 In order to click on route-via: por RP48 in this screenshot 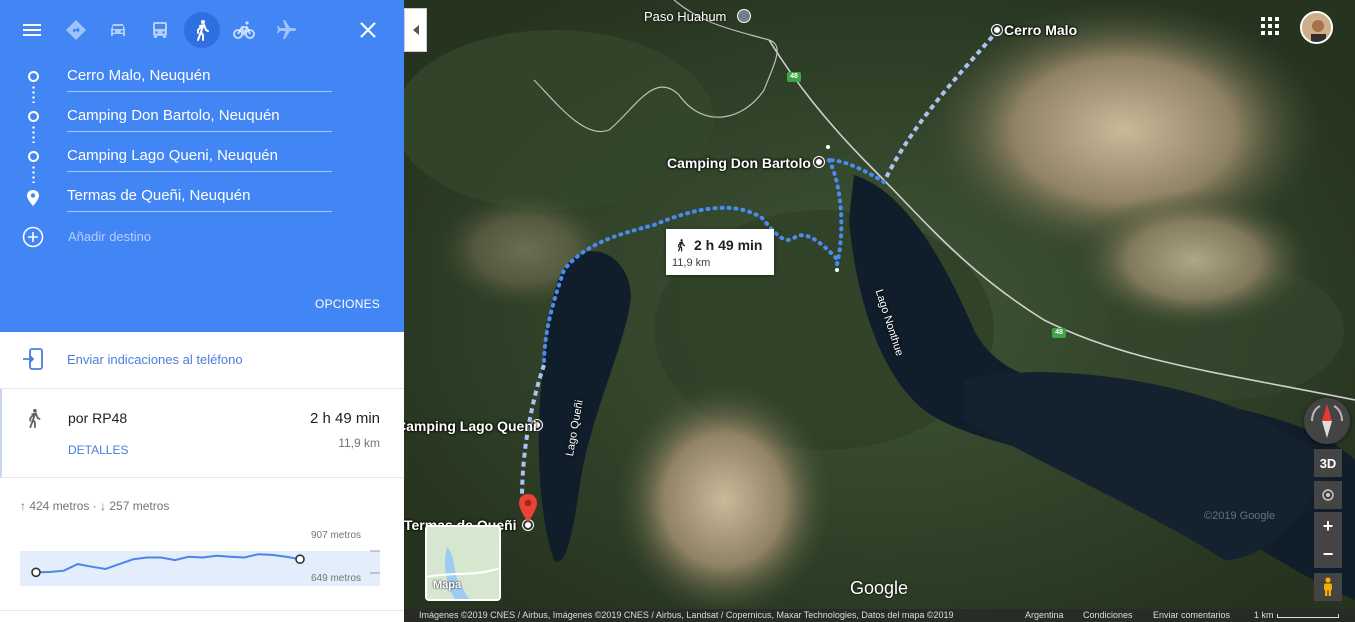, I will do `click(98, 418)`.